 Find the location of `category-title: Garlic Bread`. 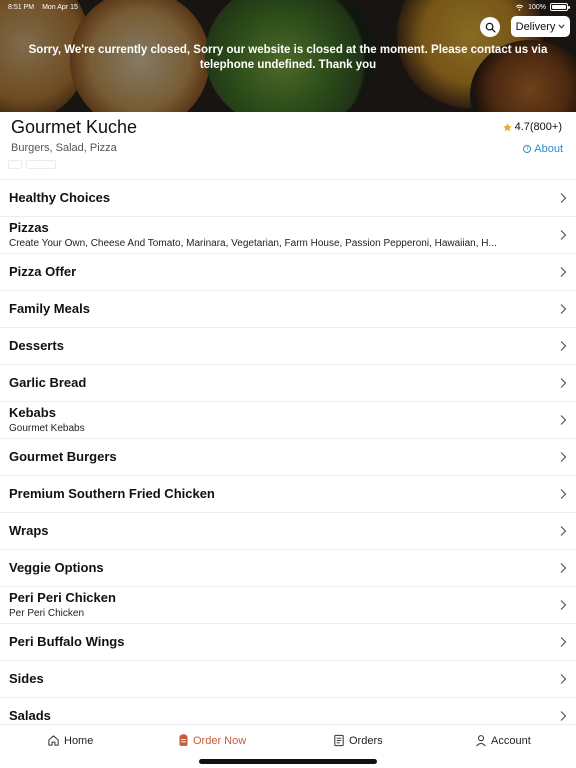

category-title: Garlic Bread is located at coordinates (48, 382).